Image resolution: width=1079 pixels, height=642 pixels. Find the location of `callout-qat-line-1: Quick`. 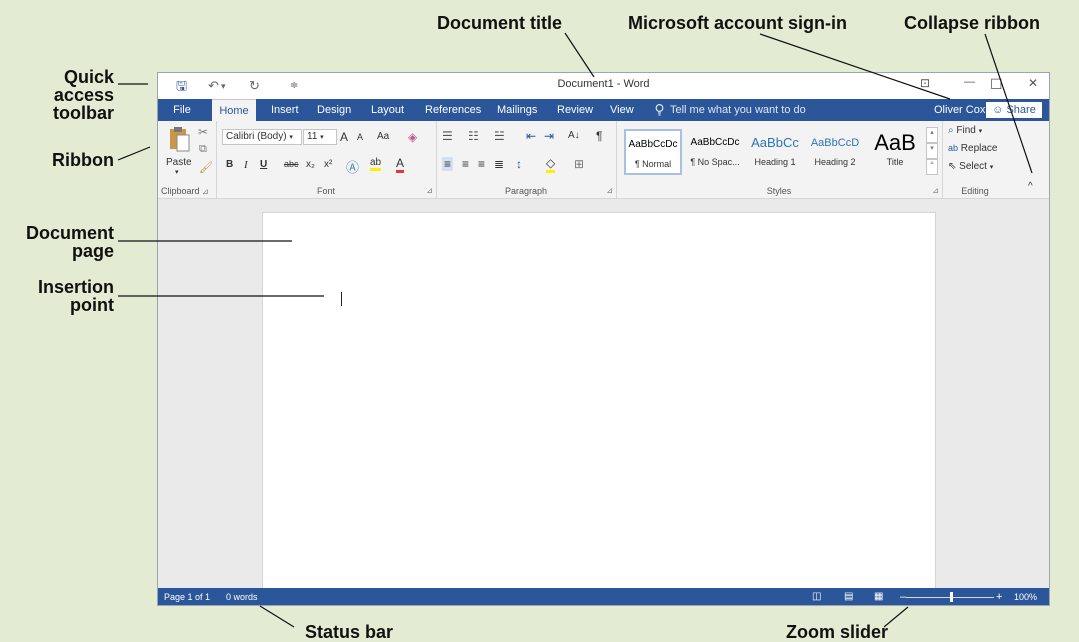

callout-qat-line-1: Quick is located at coordinates (88, 77).